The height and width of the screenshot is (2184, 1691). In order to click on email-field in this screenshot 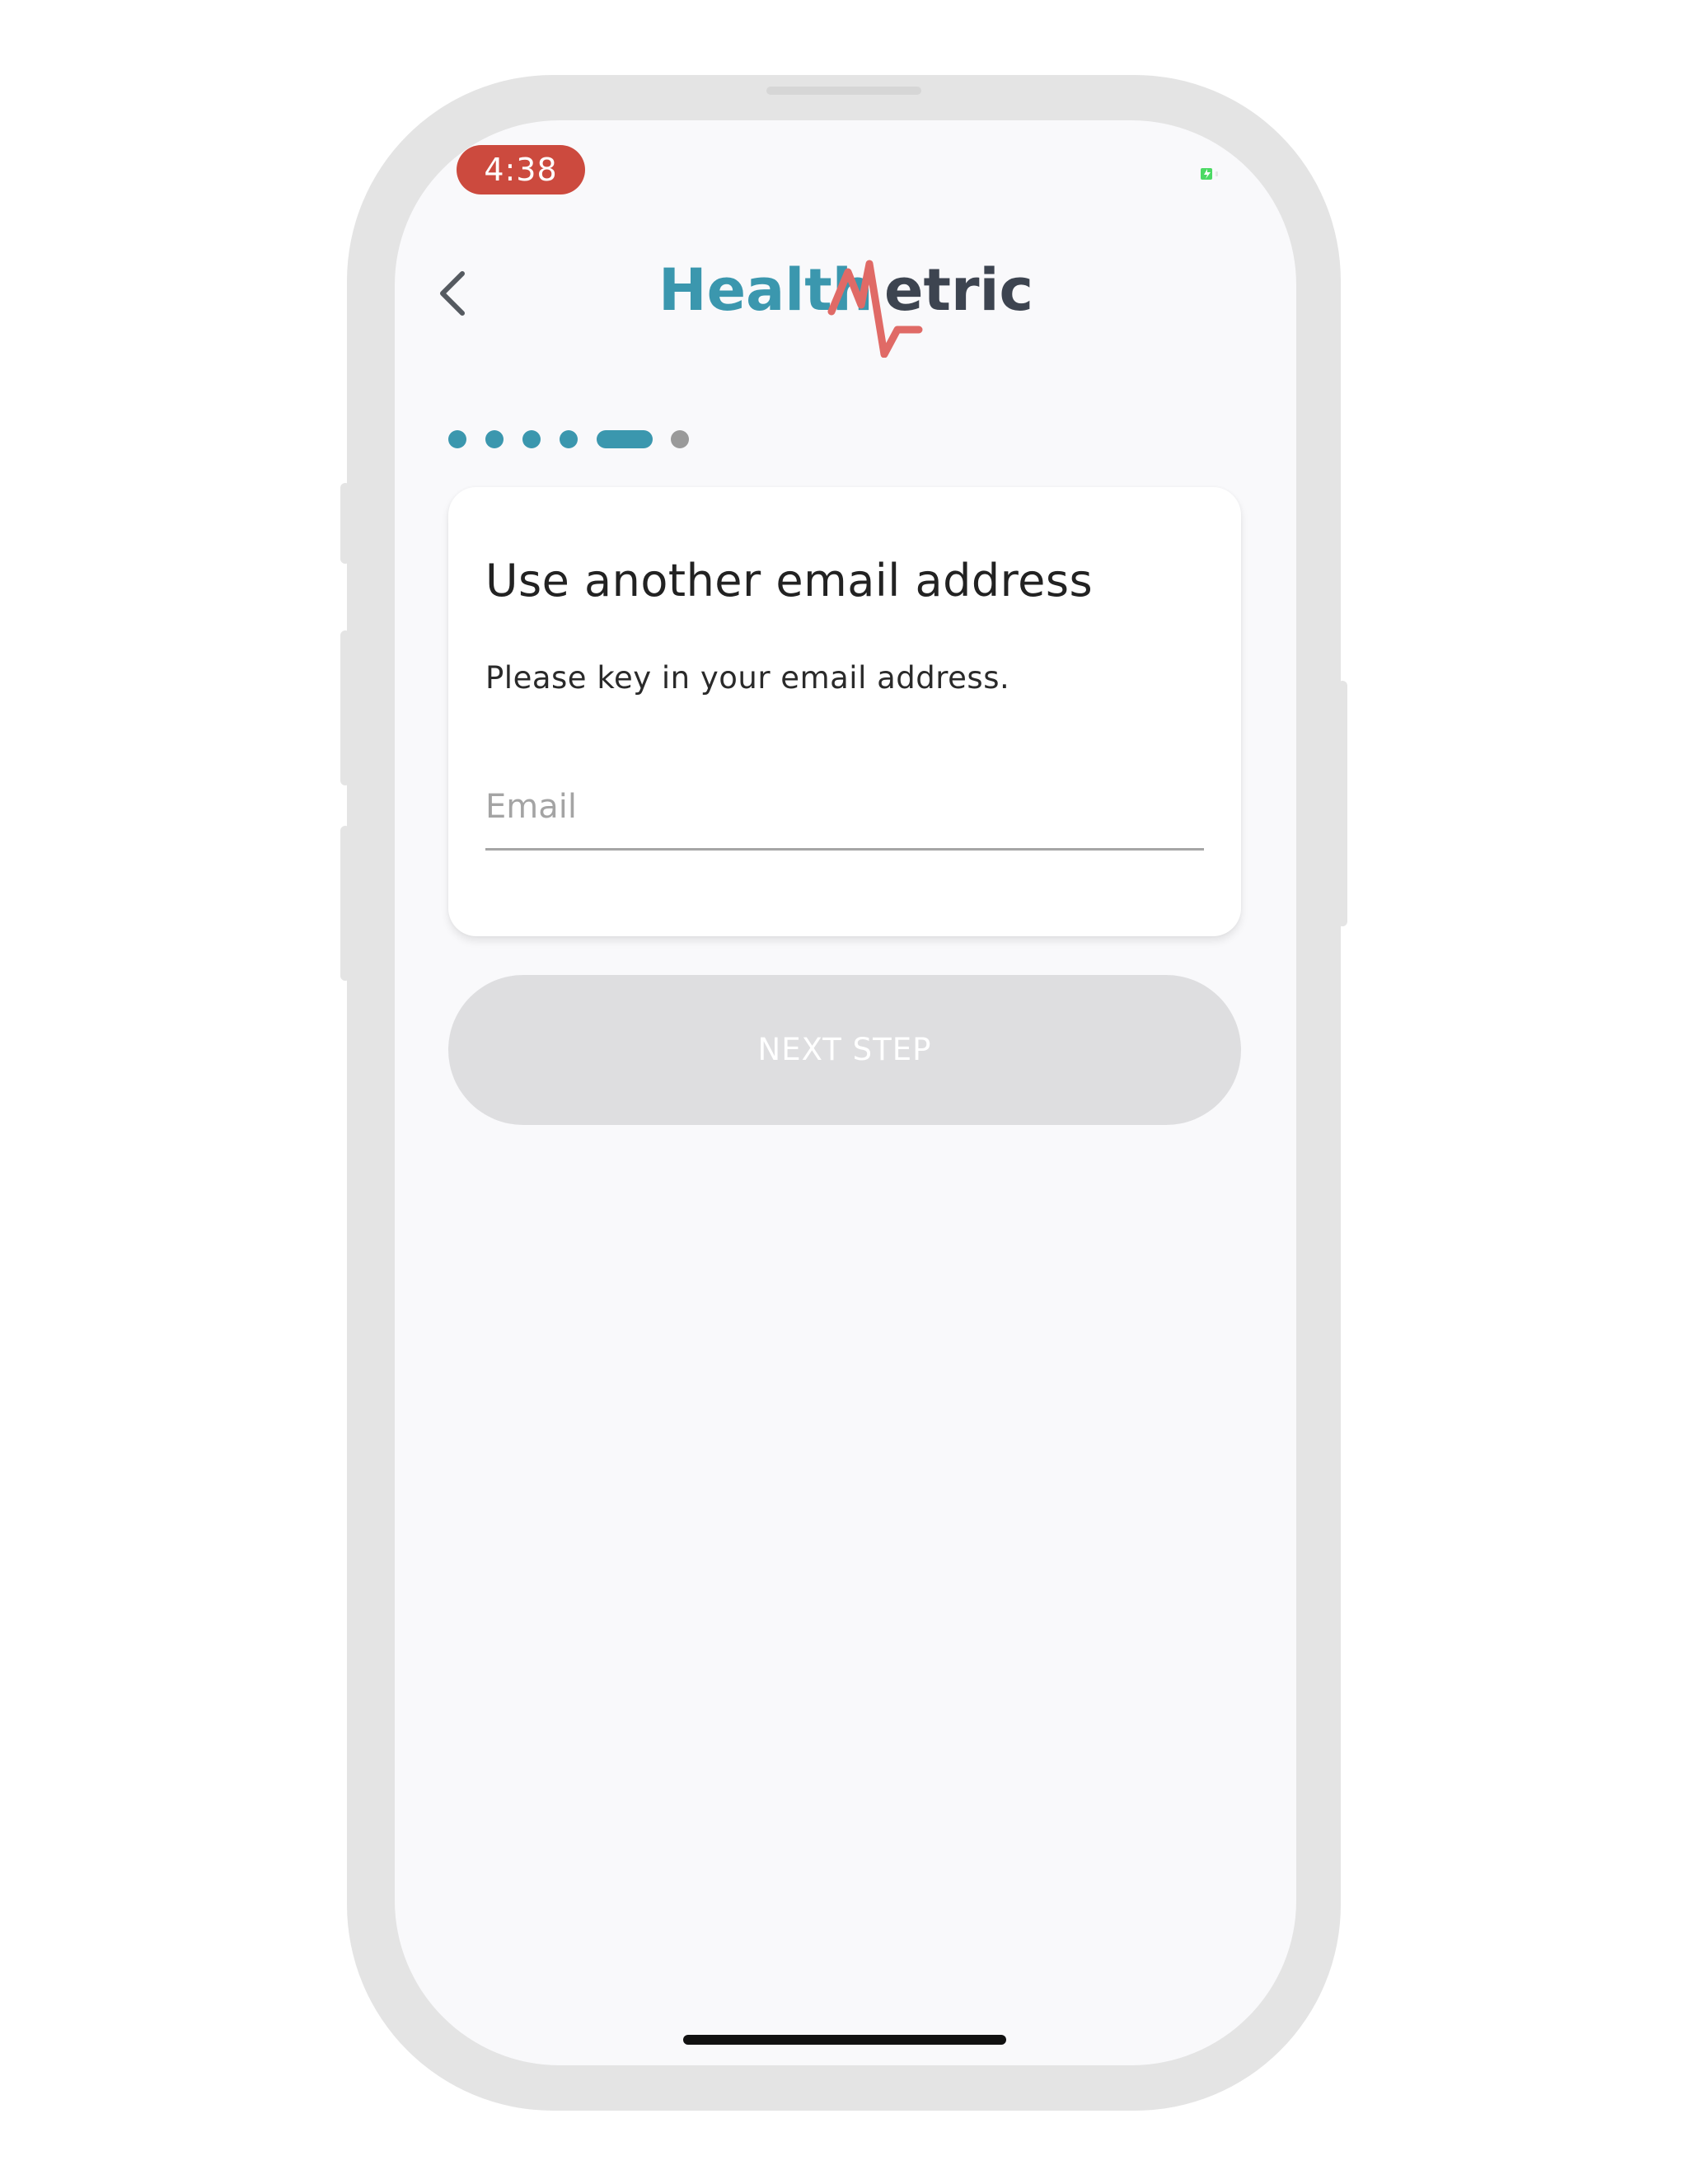, I will do `click(844, 809)`.